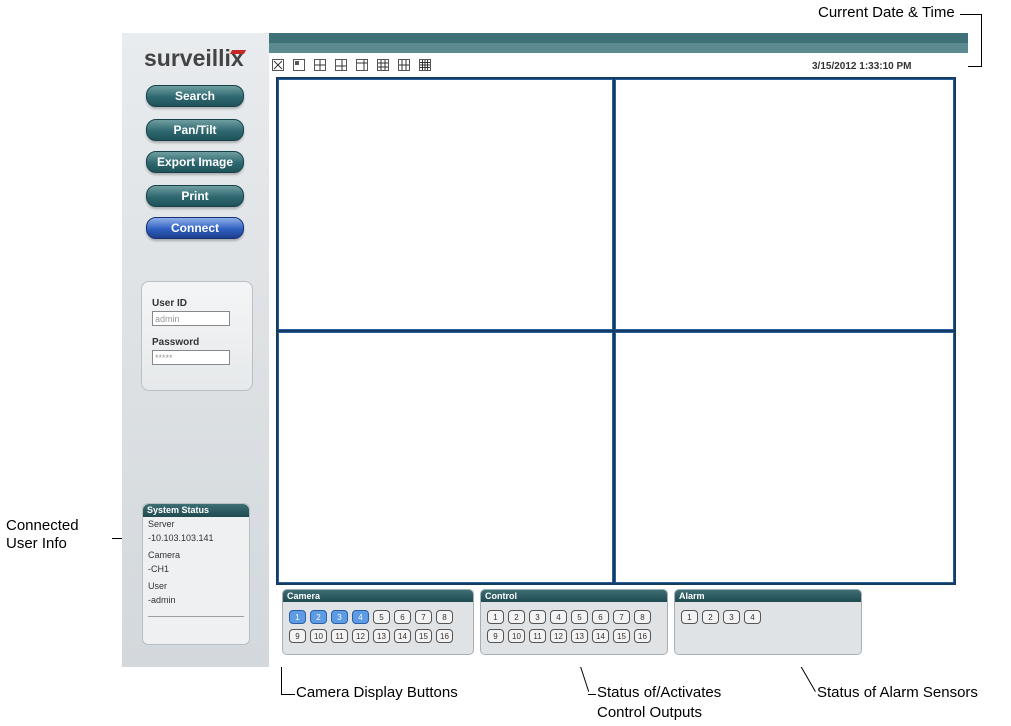  I want to click on title-bar, so click(618, 38).